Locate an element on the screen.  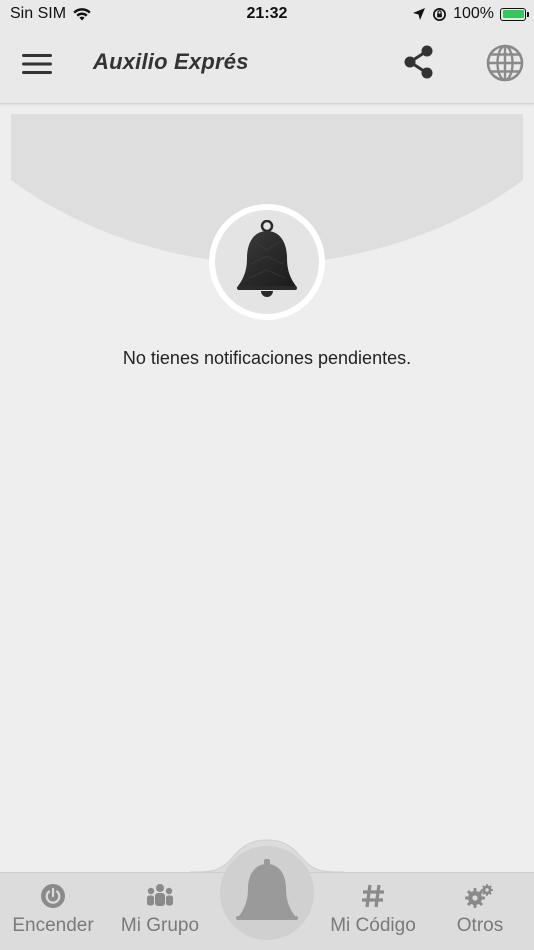
nav-notificaciones is located at coordinates (267, 893).